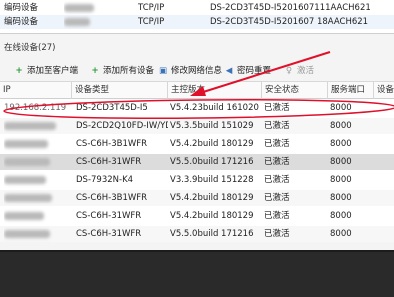 This screenshot has width=394, height=297. What do you see at coordinates (384, 90) in the screenshot?
I see `column-header-serial: 设备序` at bounding box center [384, 90].